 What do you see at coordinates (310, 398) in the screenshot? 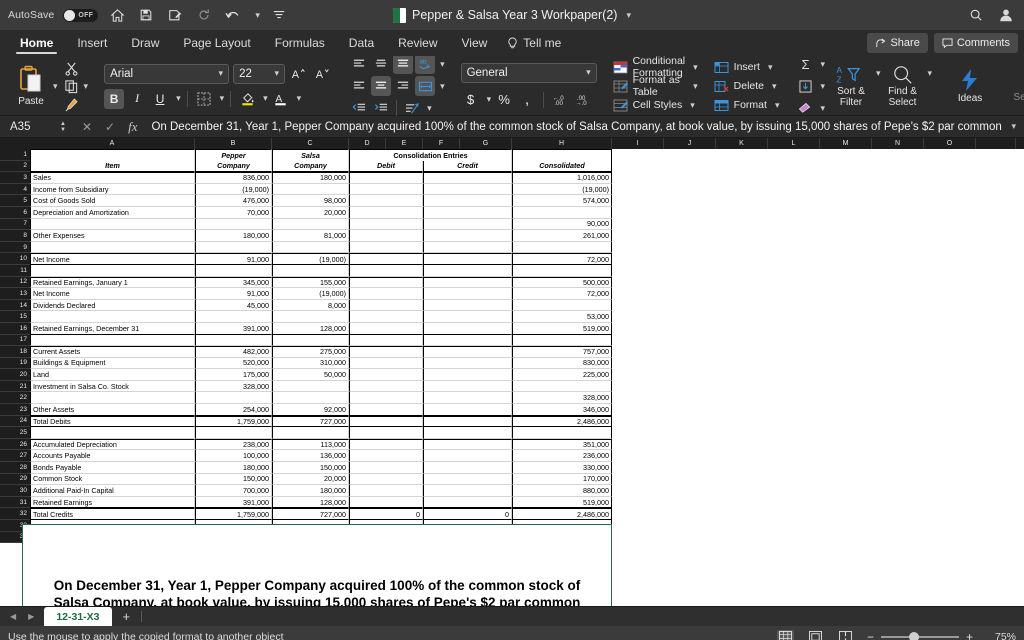
I see `cell-C22` at bounding box center [310, 398].